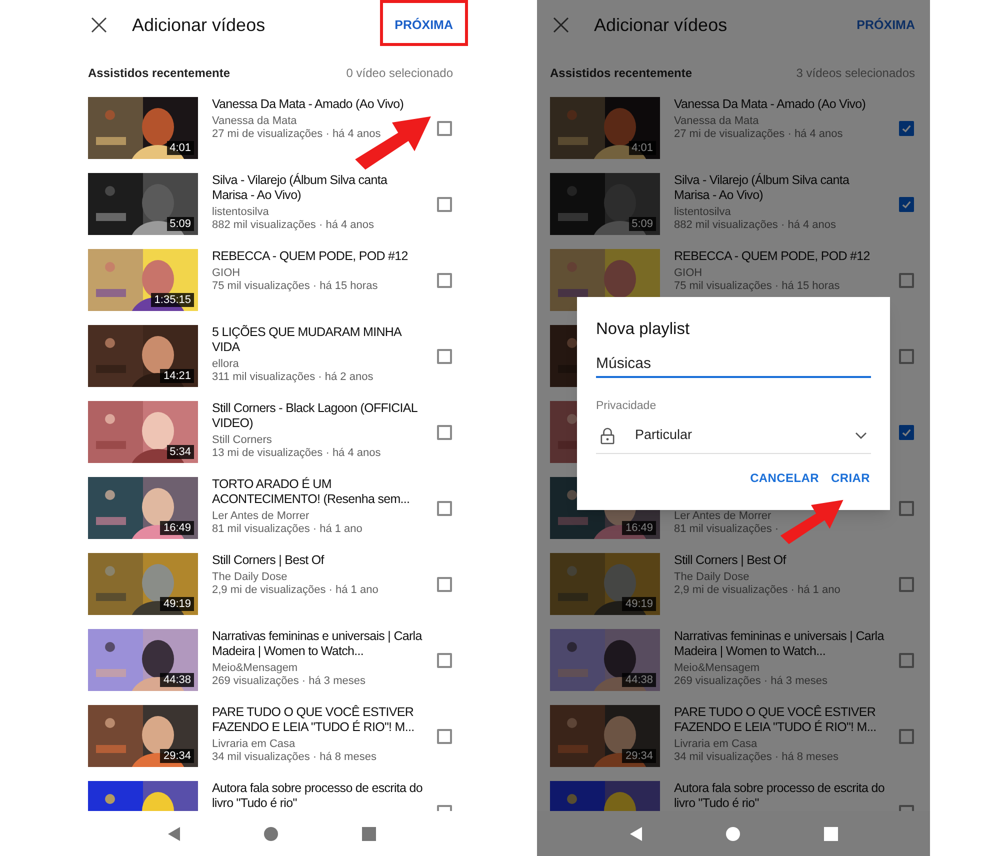 The image size is (1000, 856). Describe the element at coordinates (180, 452) in the screenshot. I see `video-duration: 5:34` at that location.